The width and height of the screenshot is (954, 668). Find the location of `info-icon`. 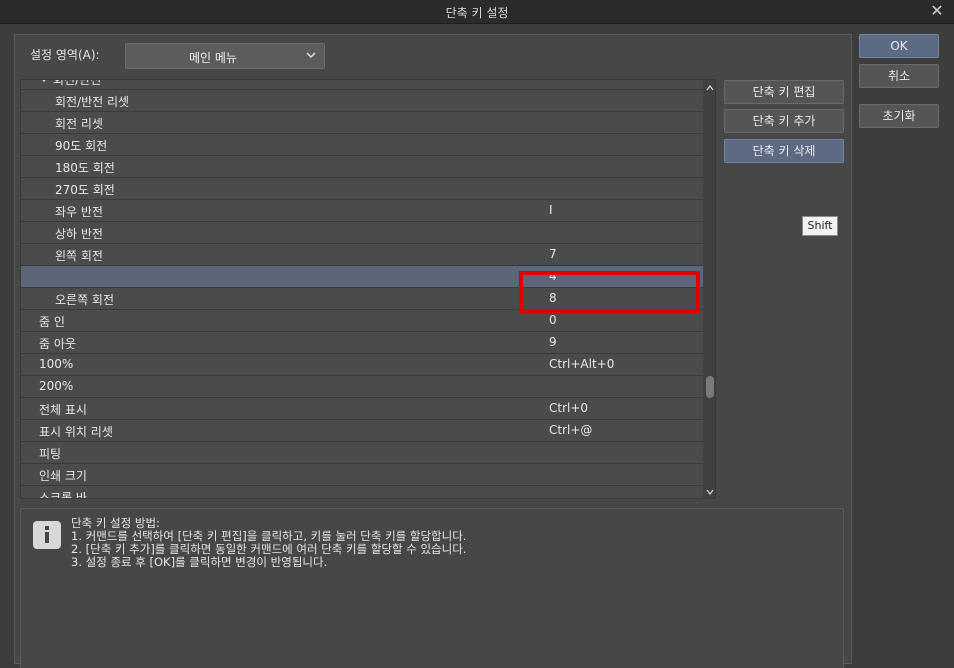

info-icon is located at coordinates (47, 535).